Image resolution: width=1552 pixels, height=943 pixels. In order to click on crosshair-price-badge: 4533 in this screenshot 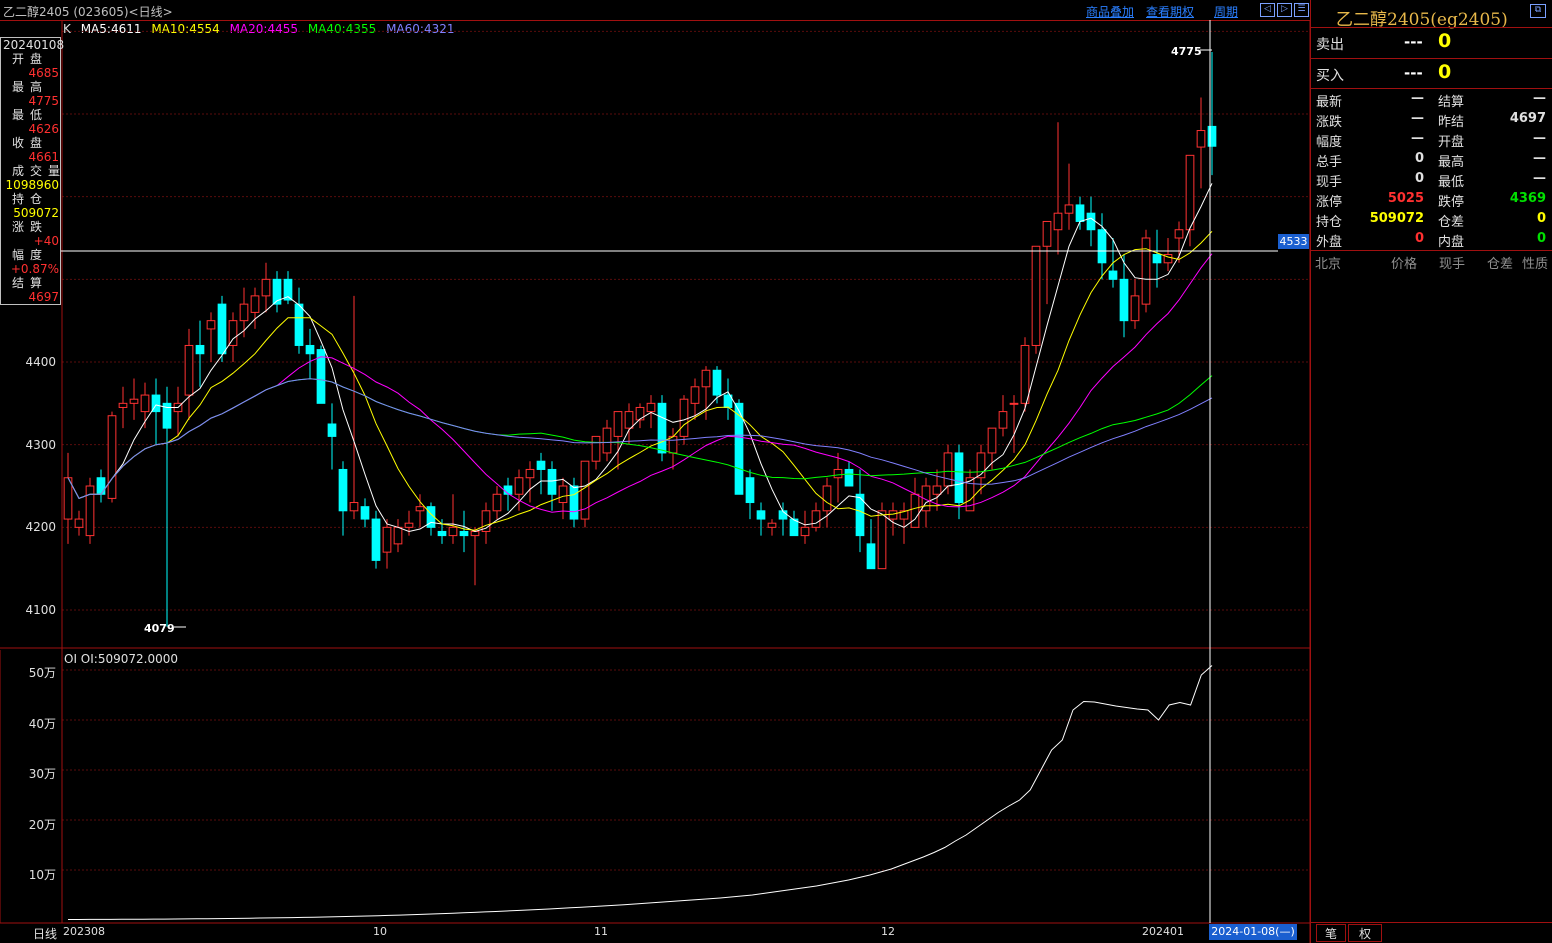, I will do `click(1293, 241)`.